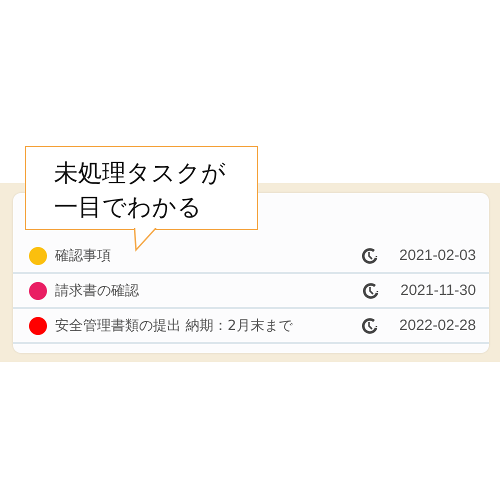 The height and width of the screenshot is (500, 500). Describe the element at coordinates (174, 325) in the screenshot. I see `task-title: 安全管理書類の提出 納期：2月末まで` at that location.